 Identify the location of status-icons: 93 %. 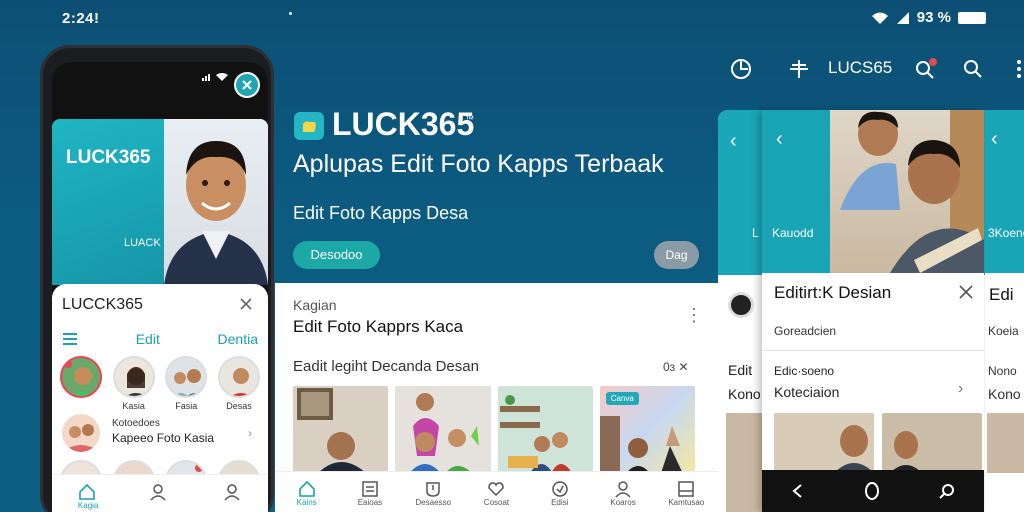
(928, 17).